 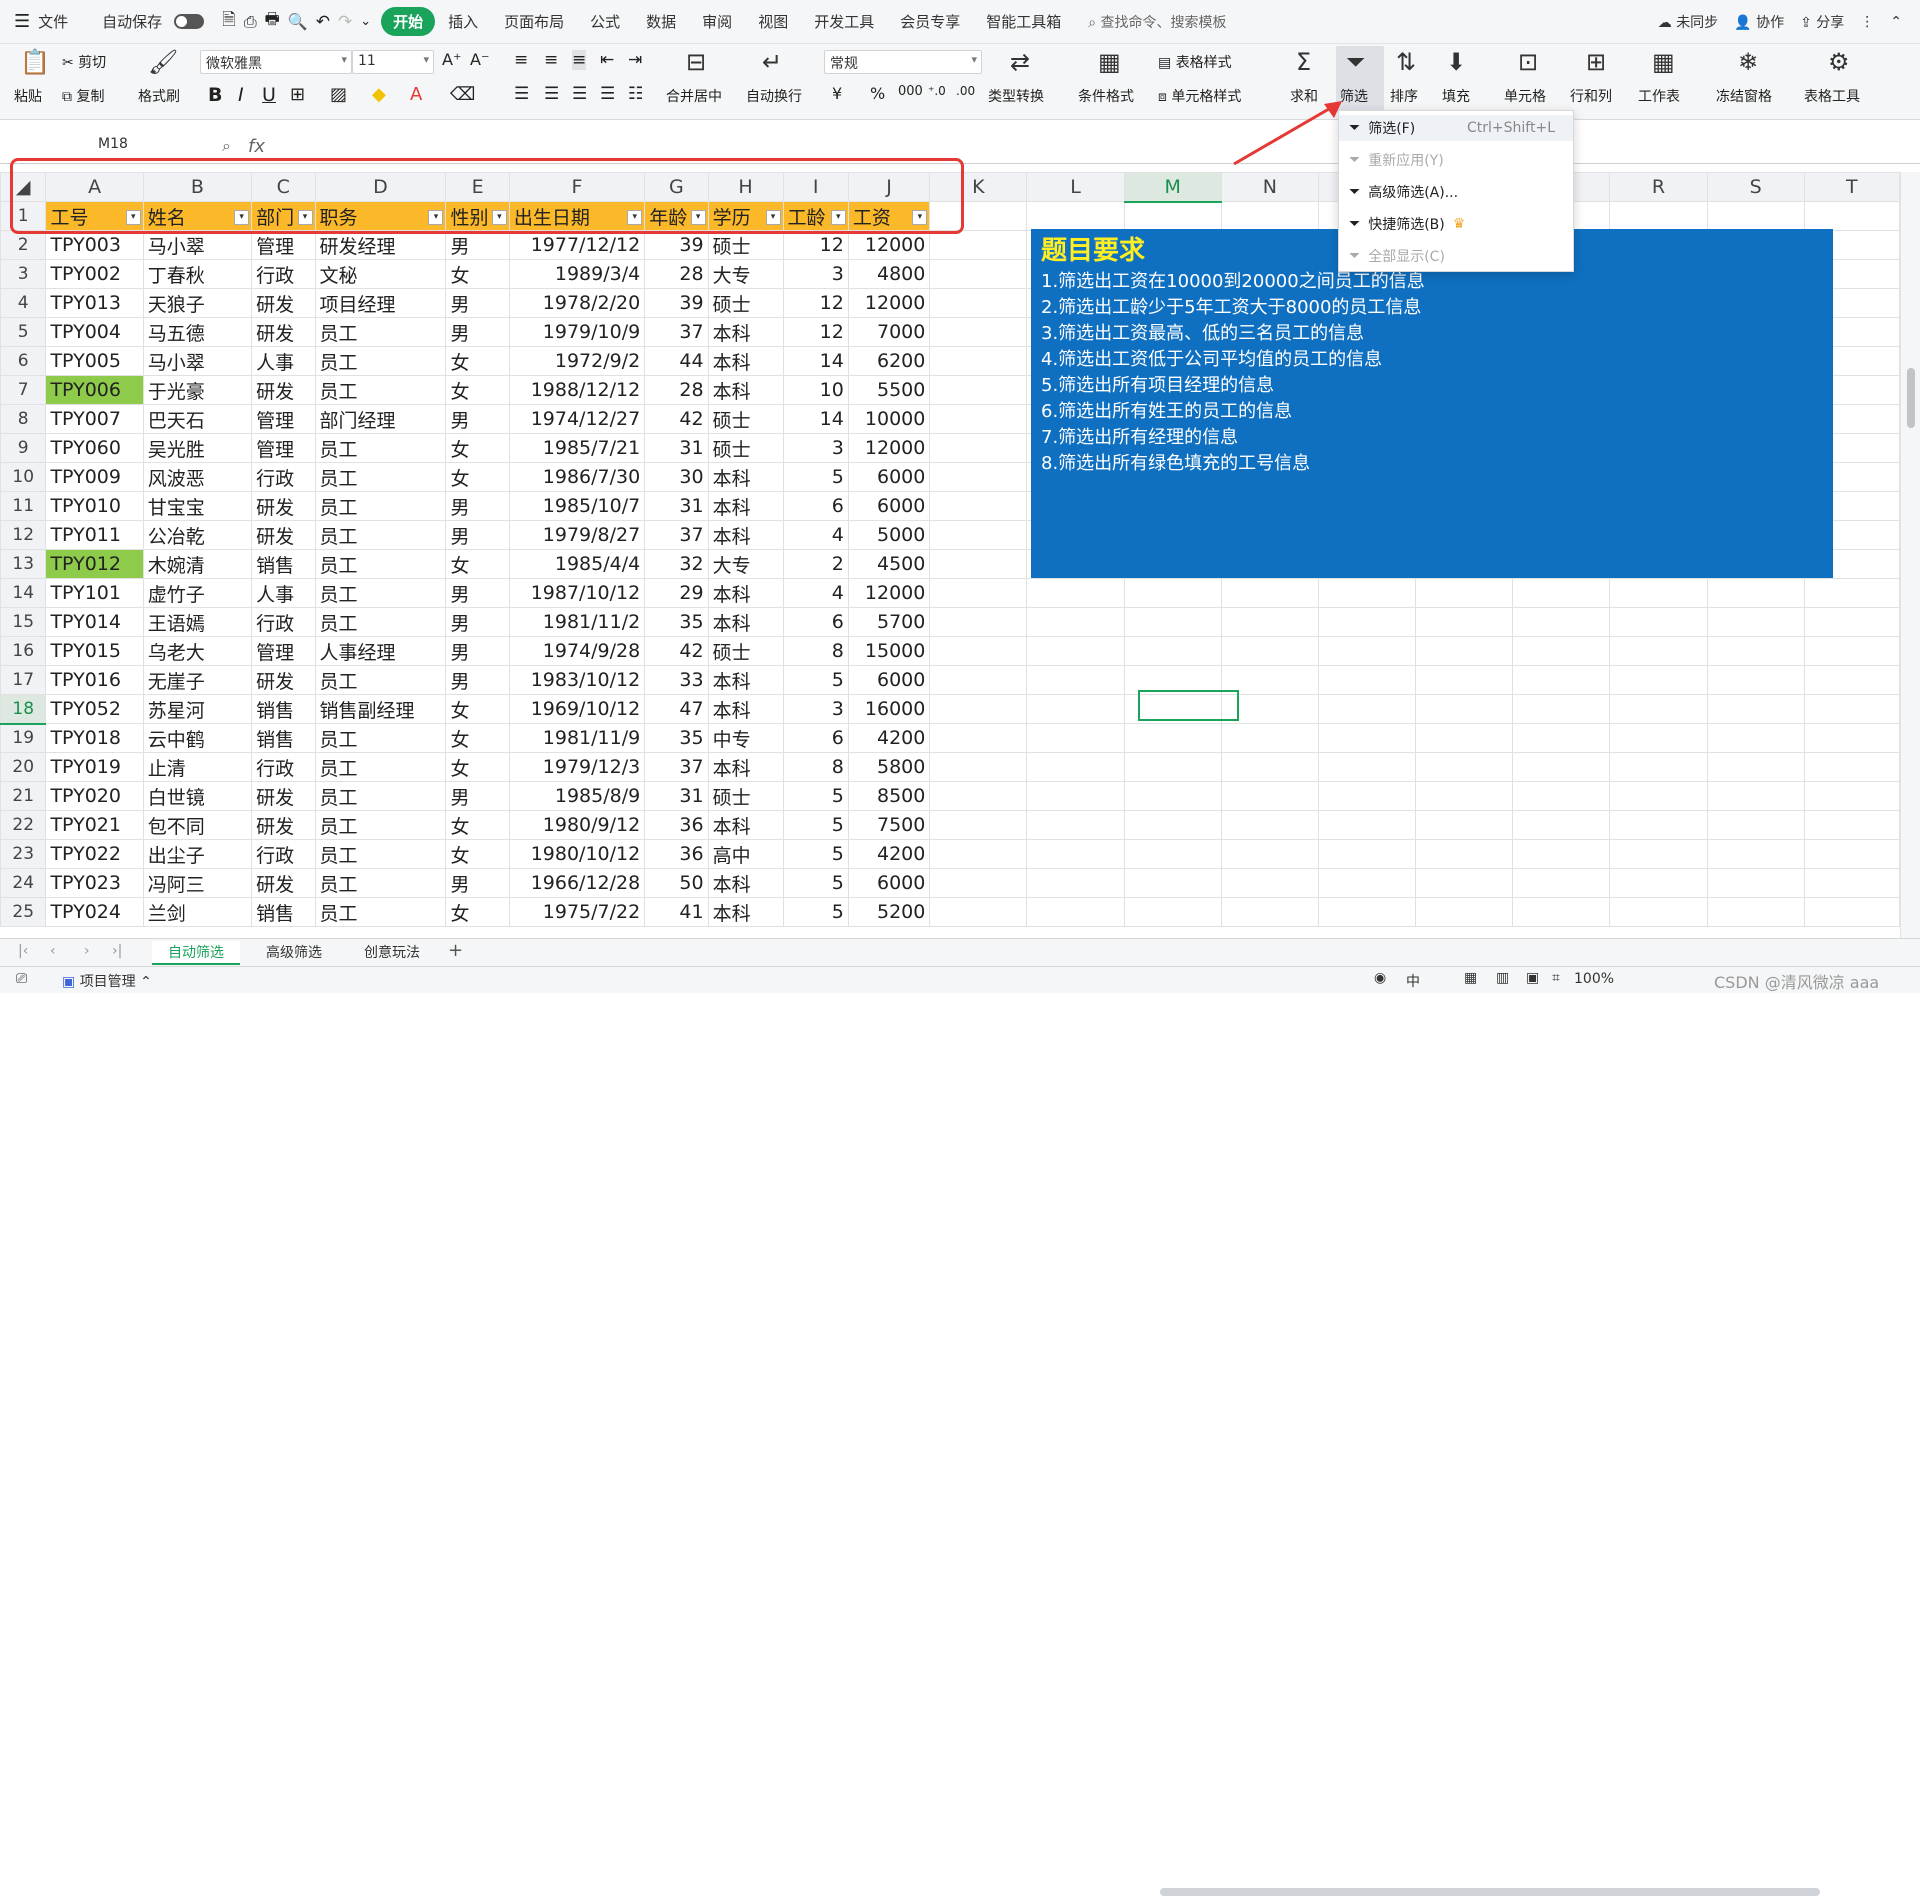 I want to click on horizontal-scrollbar, so click(x=1510, y=1891).